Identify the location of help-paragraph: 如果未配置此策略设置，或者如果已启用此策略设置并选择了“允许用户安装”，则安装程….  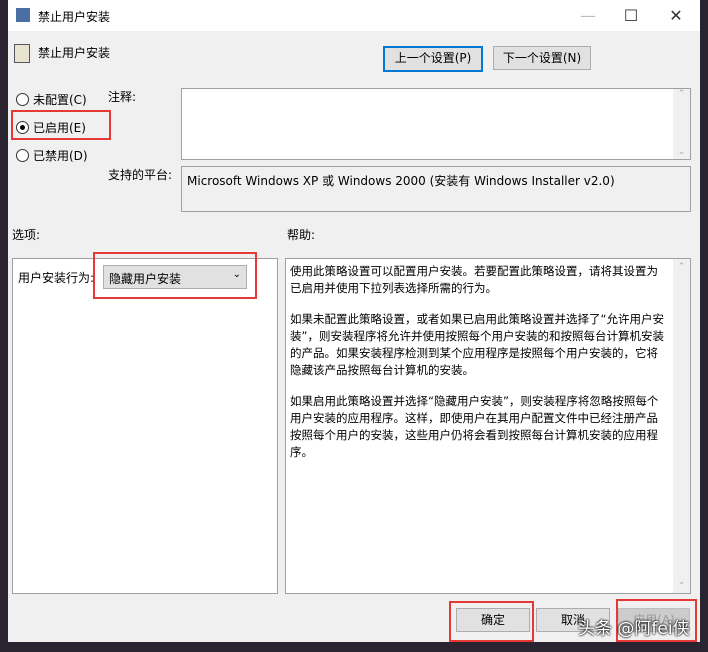
(477, 344).